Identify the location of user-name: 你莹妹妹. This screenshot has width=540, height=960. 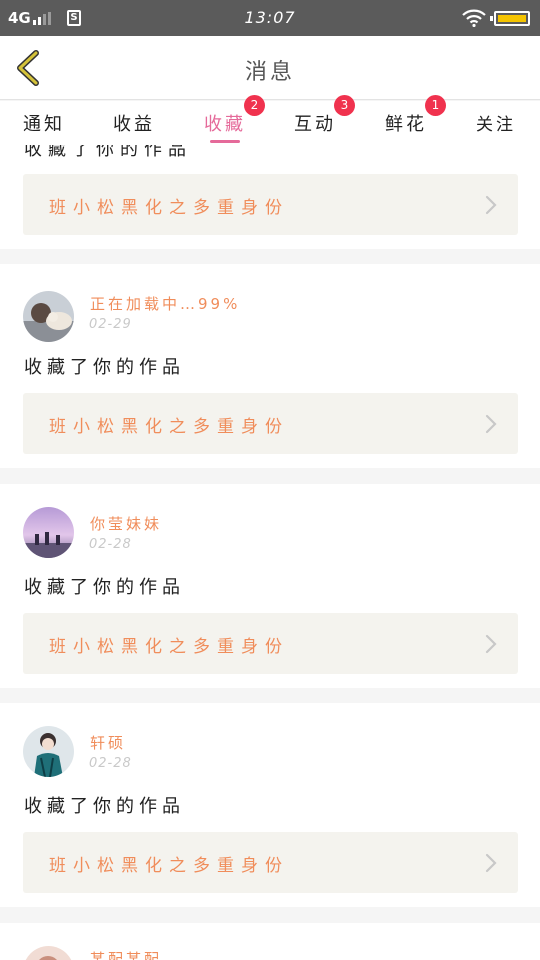
(126, 523).